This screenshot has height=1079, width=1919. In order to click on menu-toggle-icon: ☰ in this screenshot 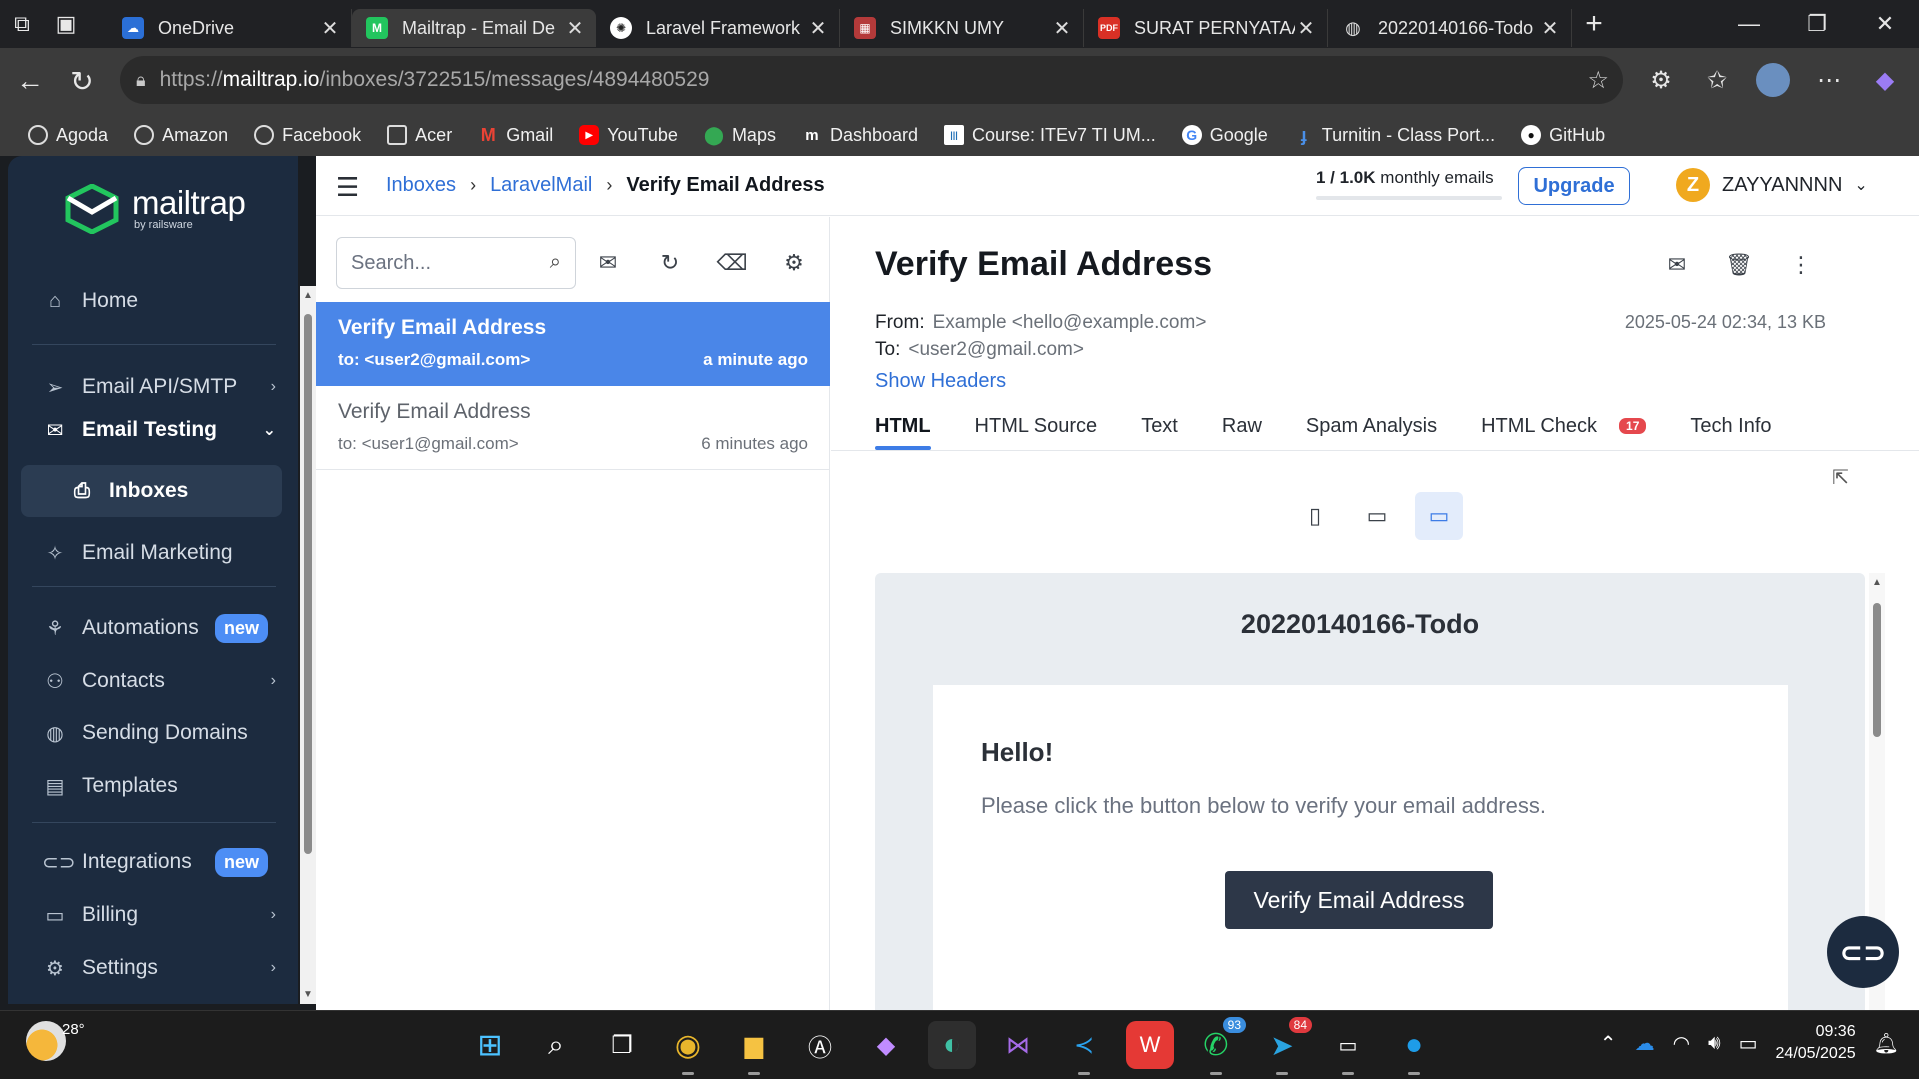, I will do `click(347, 187)`.